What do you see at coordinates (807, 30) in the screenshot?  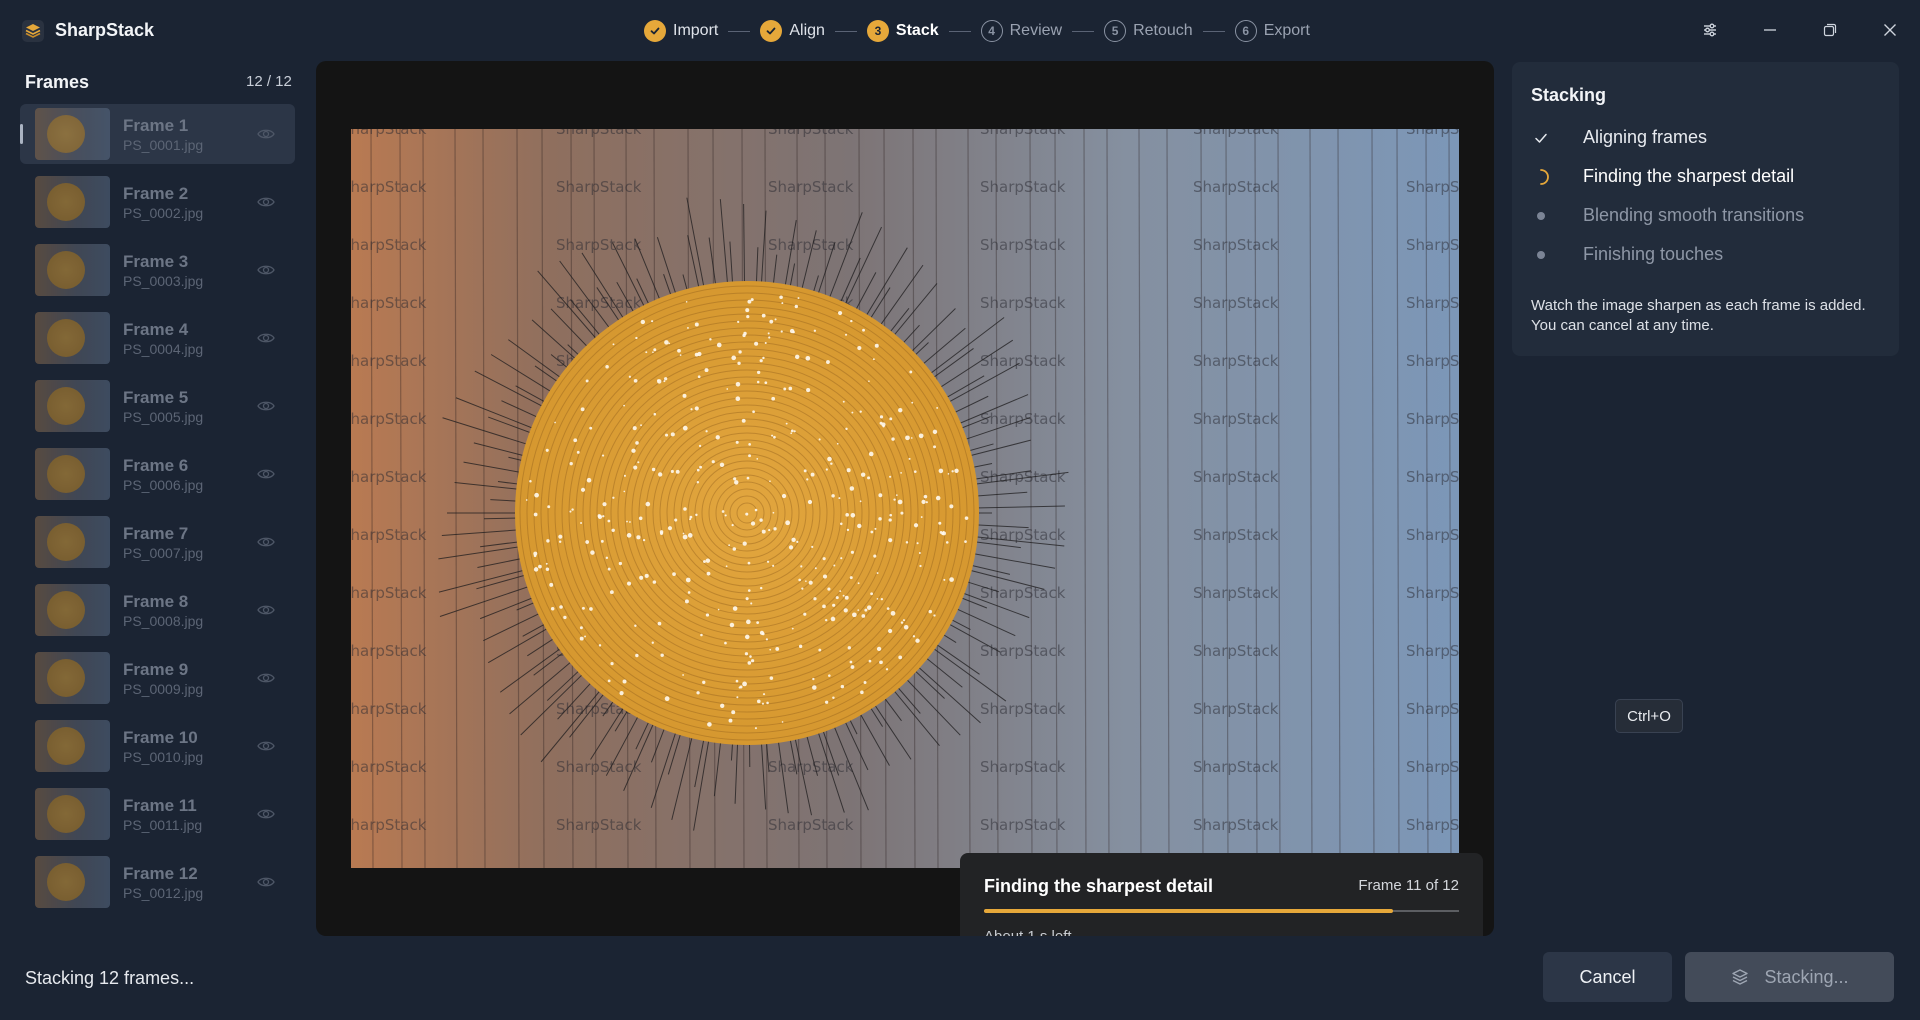 I see `step-label: Align` at bounding box center [807, 30].